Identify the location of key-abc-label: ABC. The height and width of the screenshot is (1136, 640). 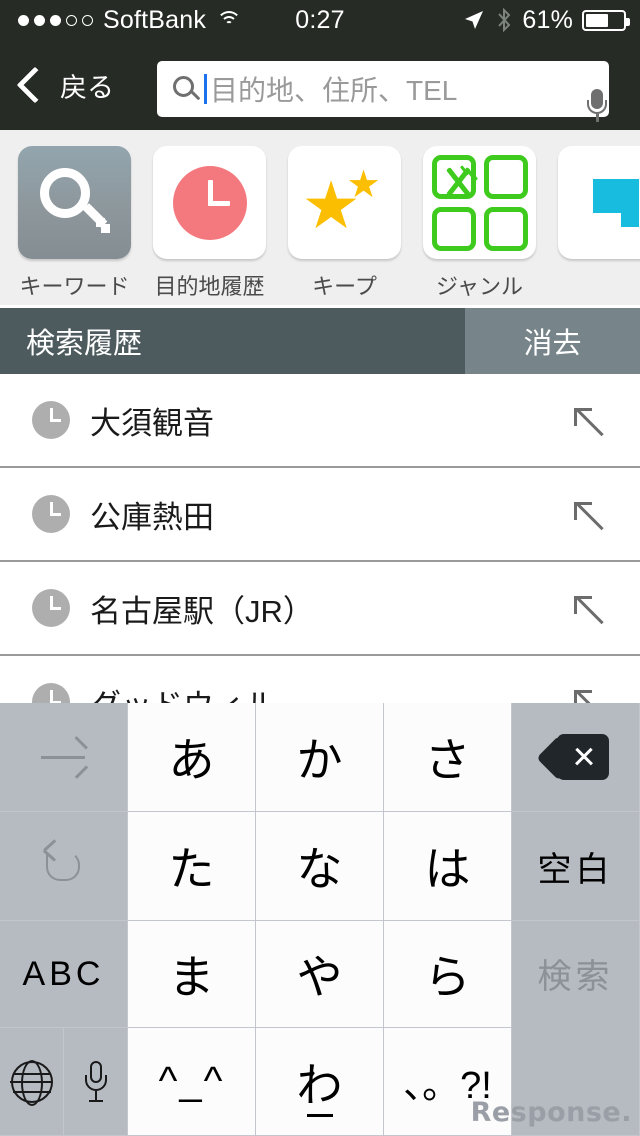
(63, 973).